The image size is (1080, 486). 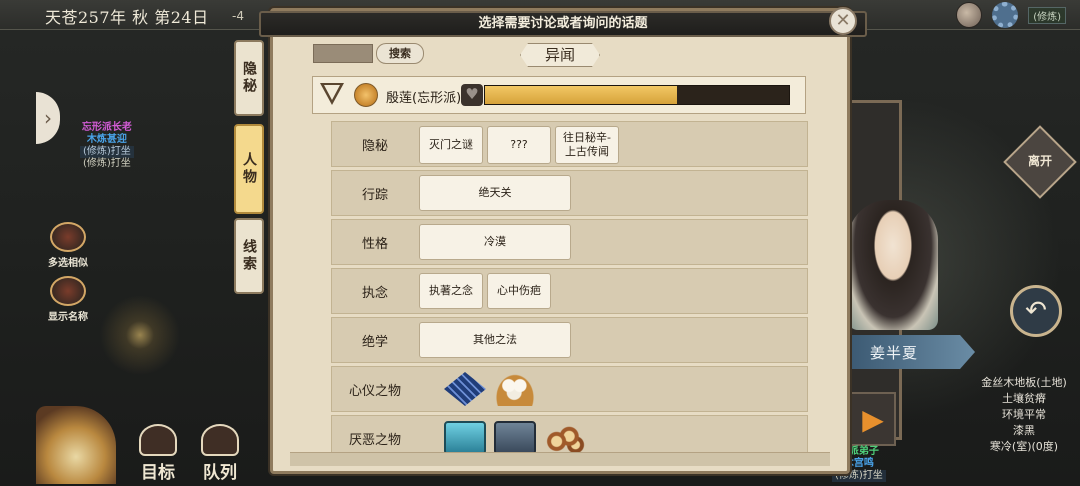 What do you see at coordinates (1047, 15) in the screenshot?
I see `cultivation-status: (修炼)` at bounding box center [1047, 15].